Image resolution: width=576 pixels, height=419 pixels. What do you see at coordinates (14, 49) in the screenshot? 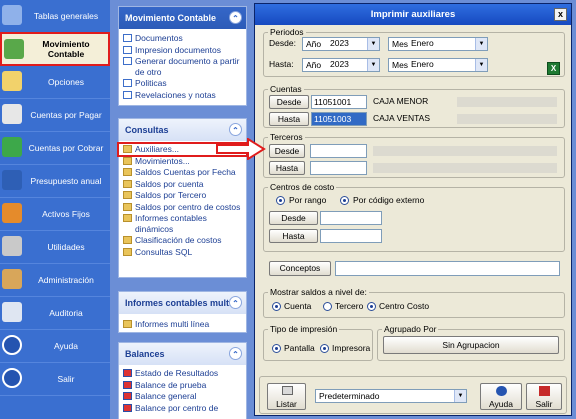
I see `accounting-icon` at bounding box center [14, 49].